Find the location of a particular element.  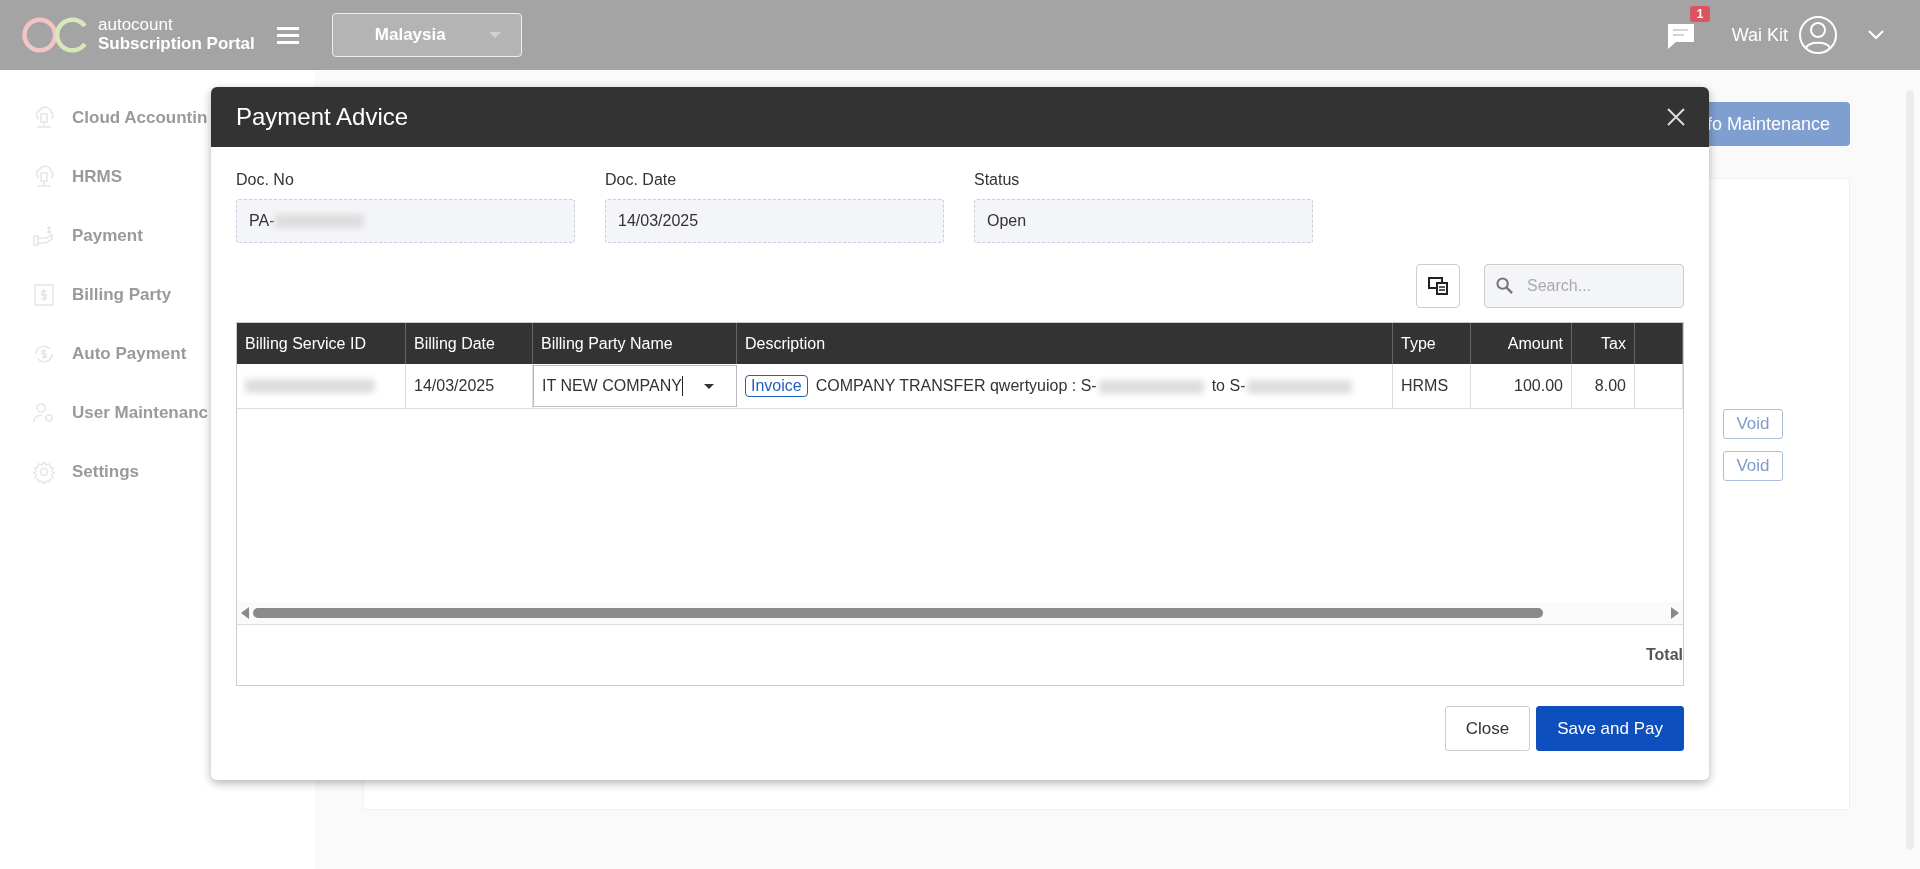

total-label: Total is located at coordinates (1664, 655).